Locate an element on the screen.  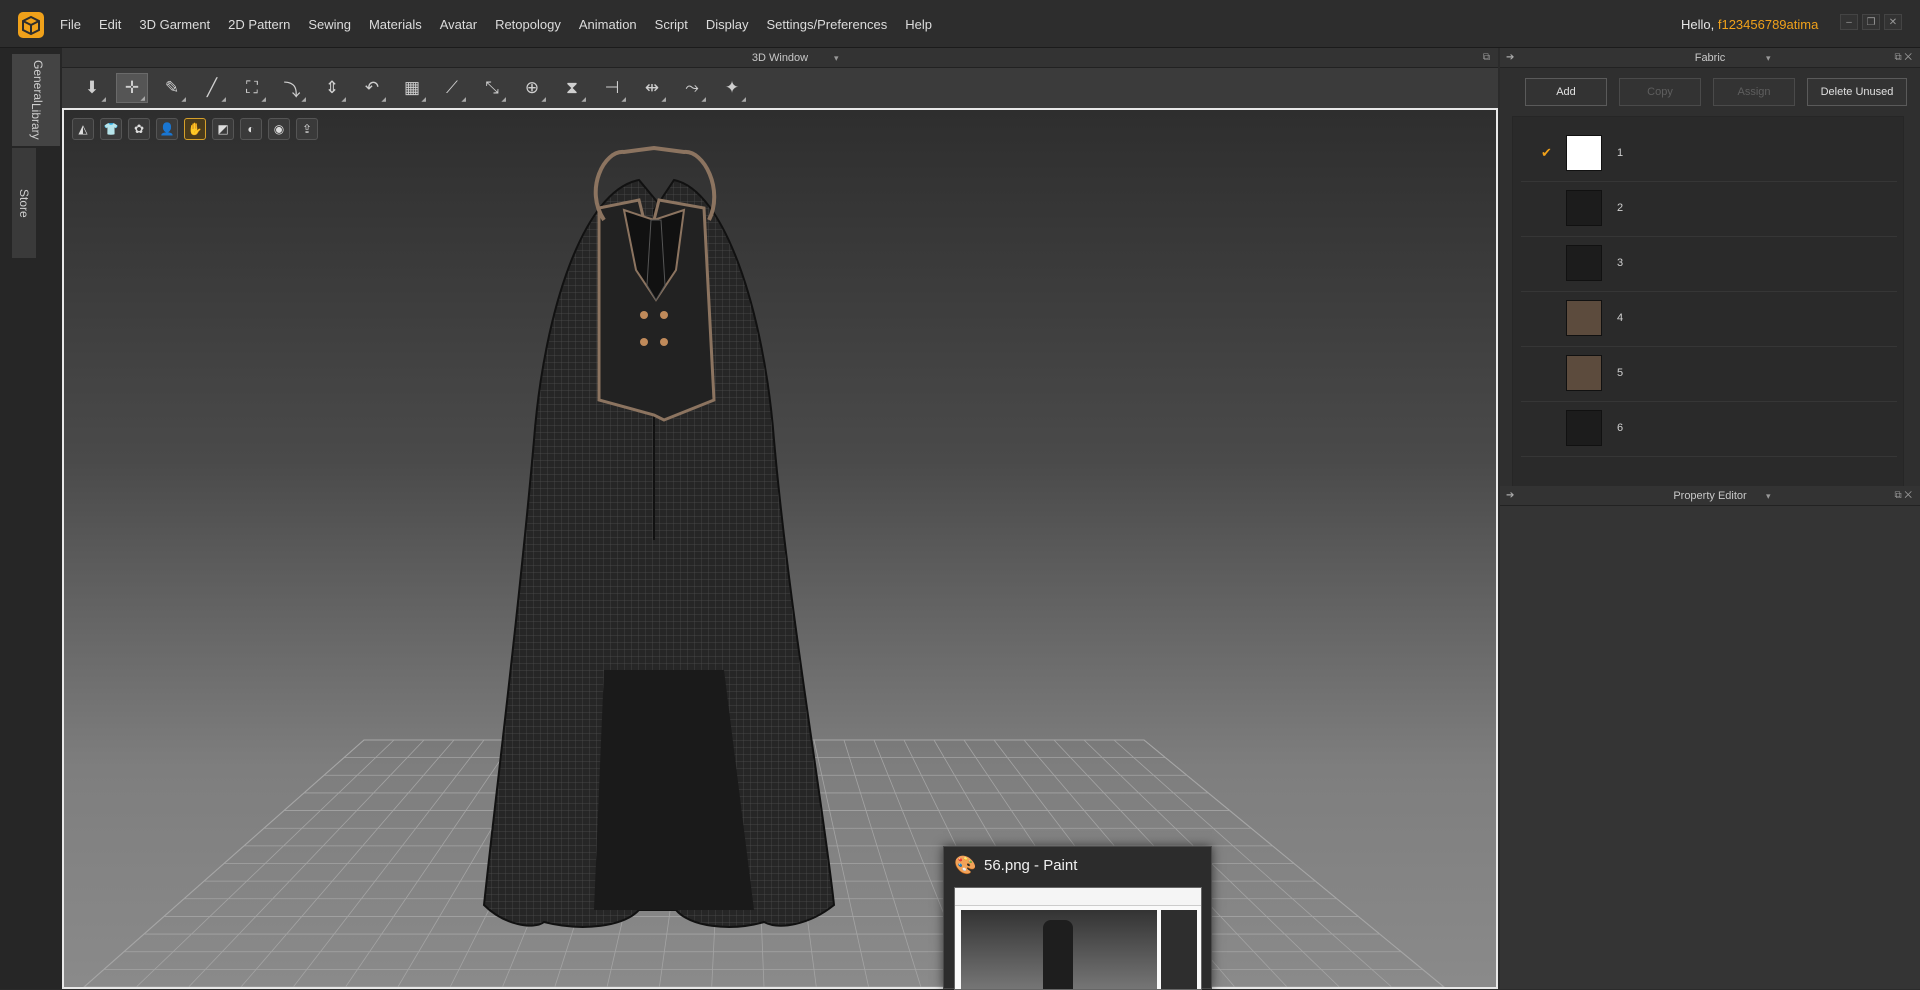
tab-general: General is located at coordinates (38, 81).